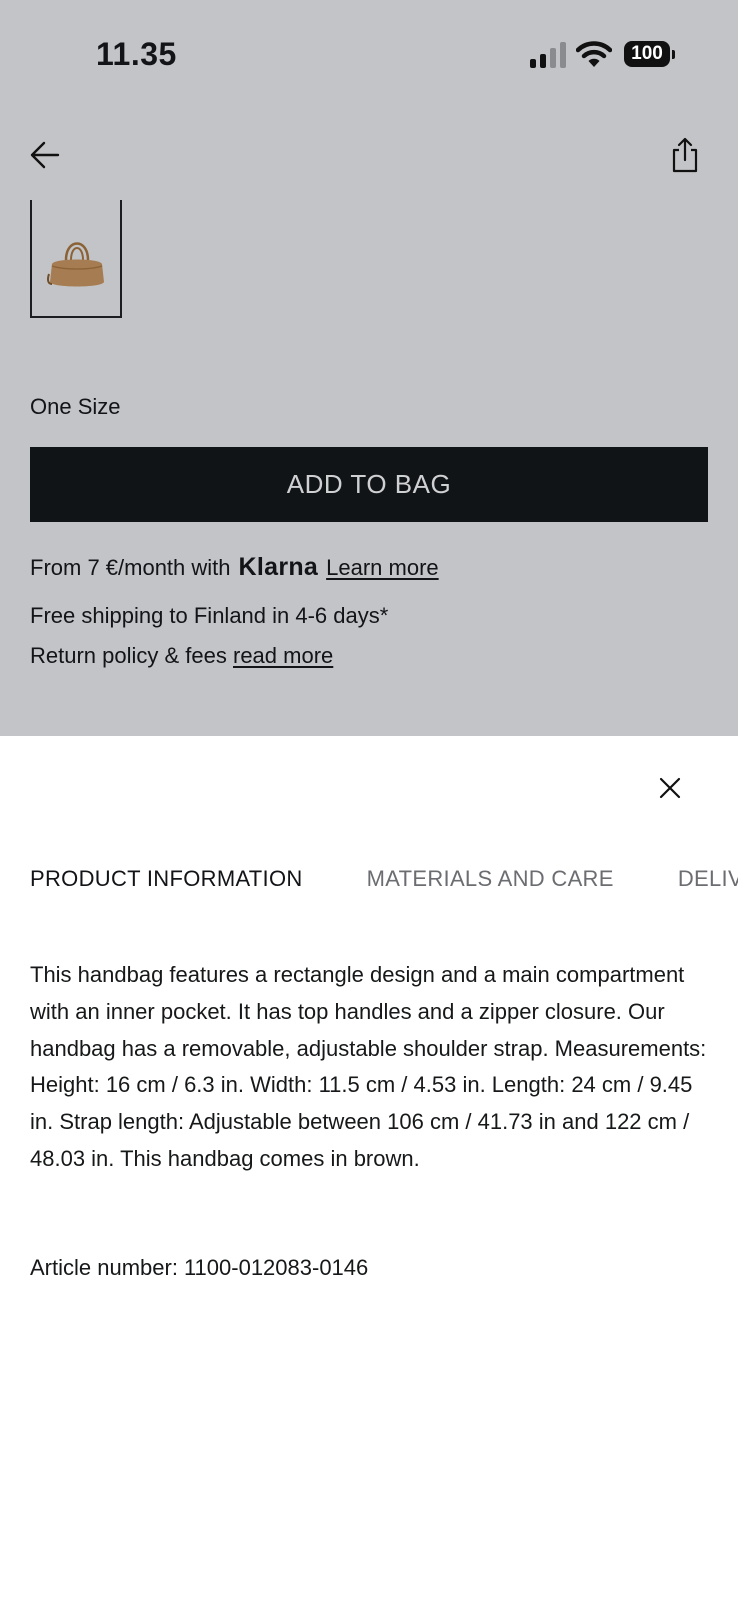 The height and width of the screenshot is (1600, 738). What do you see at coordinates (283, 655) in the screenshot?
I see `read-more-link: read more` at bounding box center [283, 655].